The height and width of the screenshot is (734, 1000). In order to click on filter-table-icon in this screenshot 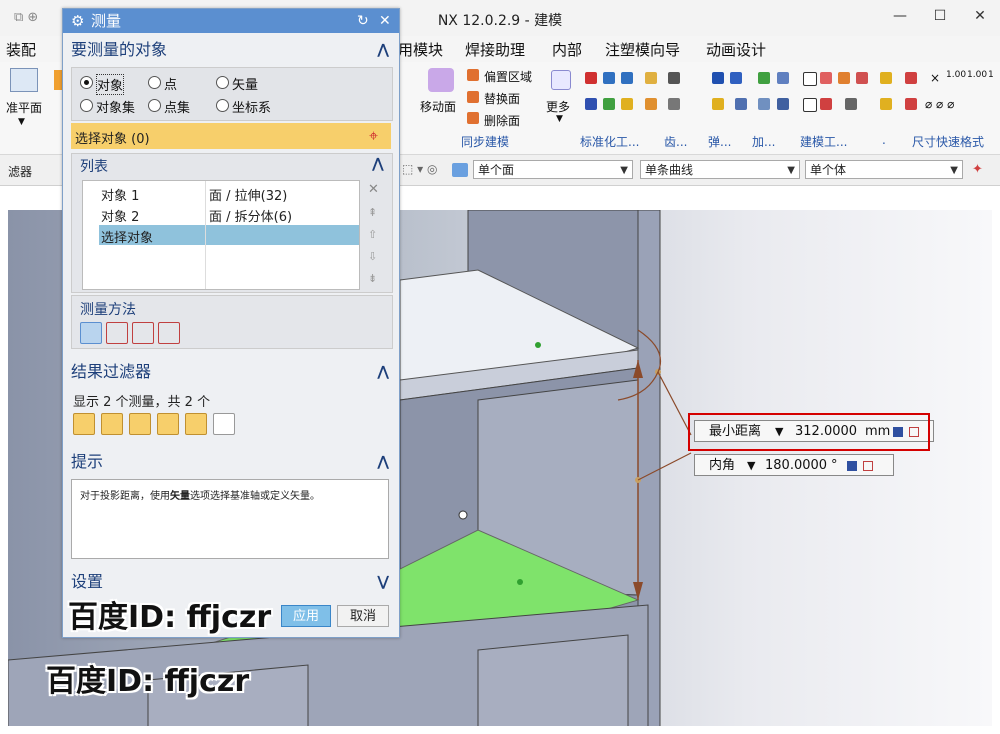, I will do `click(224, 424)`.